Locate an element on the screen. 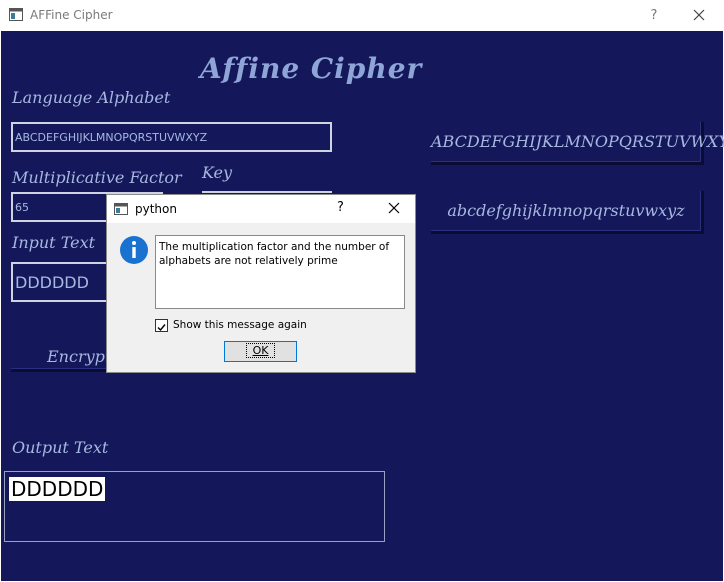 The height and width of the screenshot is (582, 724). info-icon is located at coordinates (134, 250).